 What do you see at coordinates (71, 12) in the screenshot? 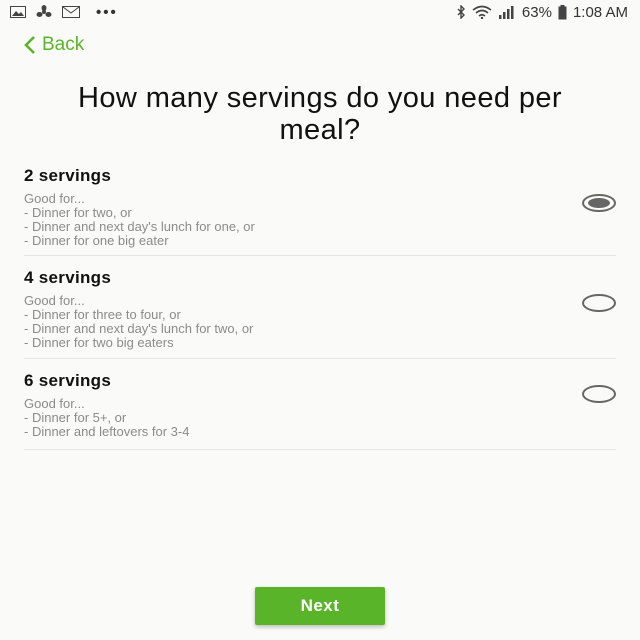
I see `email-icon` at bounding box center [71, 12].